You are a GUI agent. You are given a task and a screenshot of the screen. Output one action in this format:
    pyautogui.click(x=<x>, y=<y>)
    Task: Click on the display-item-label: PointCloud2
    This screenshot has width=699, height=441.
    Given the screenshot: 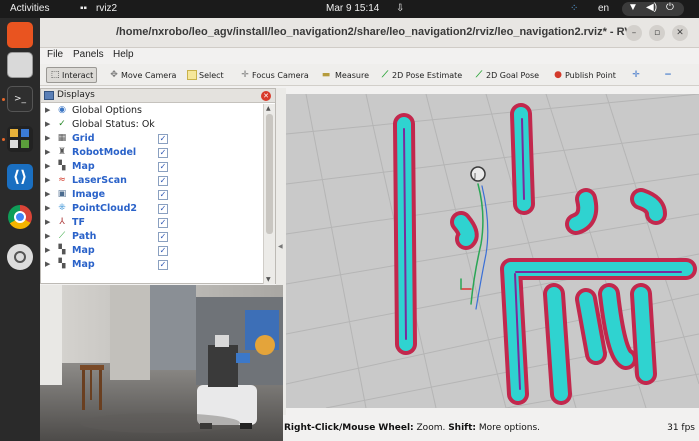 What is the action you would take?
    pyautogui.click(x=104, y=208)
    